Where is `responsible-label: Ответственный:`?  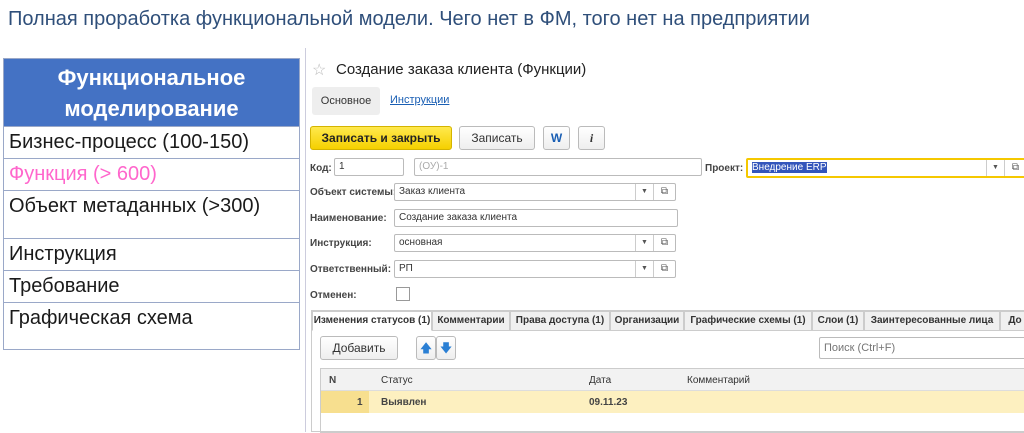 responsible-label: Ответственный: is located at coordinates (351, 269).